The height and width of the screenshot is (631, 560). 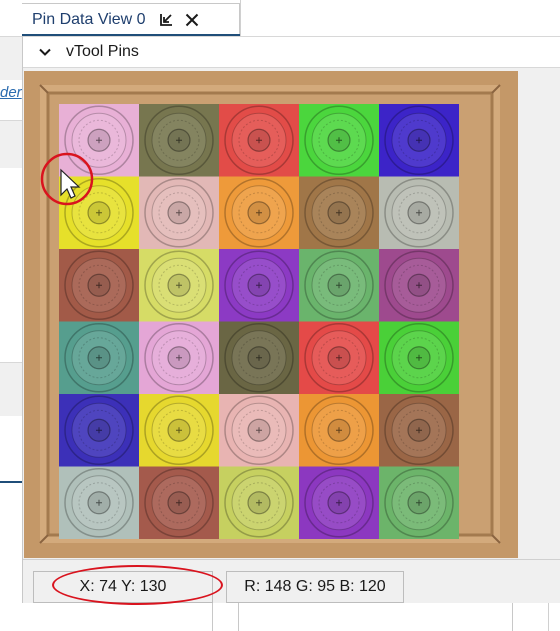 What do you see at coordinates (45, 52) in the screenshot?
I see `chevron-down-icon` at bounding box center [45, 52].